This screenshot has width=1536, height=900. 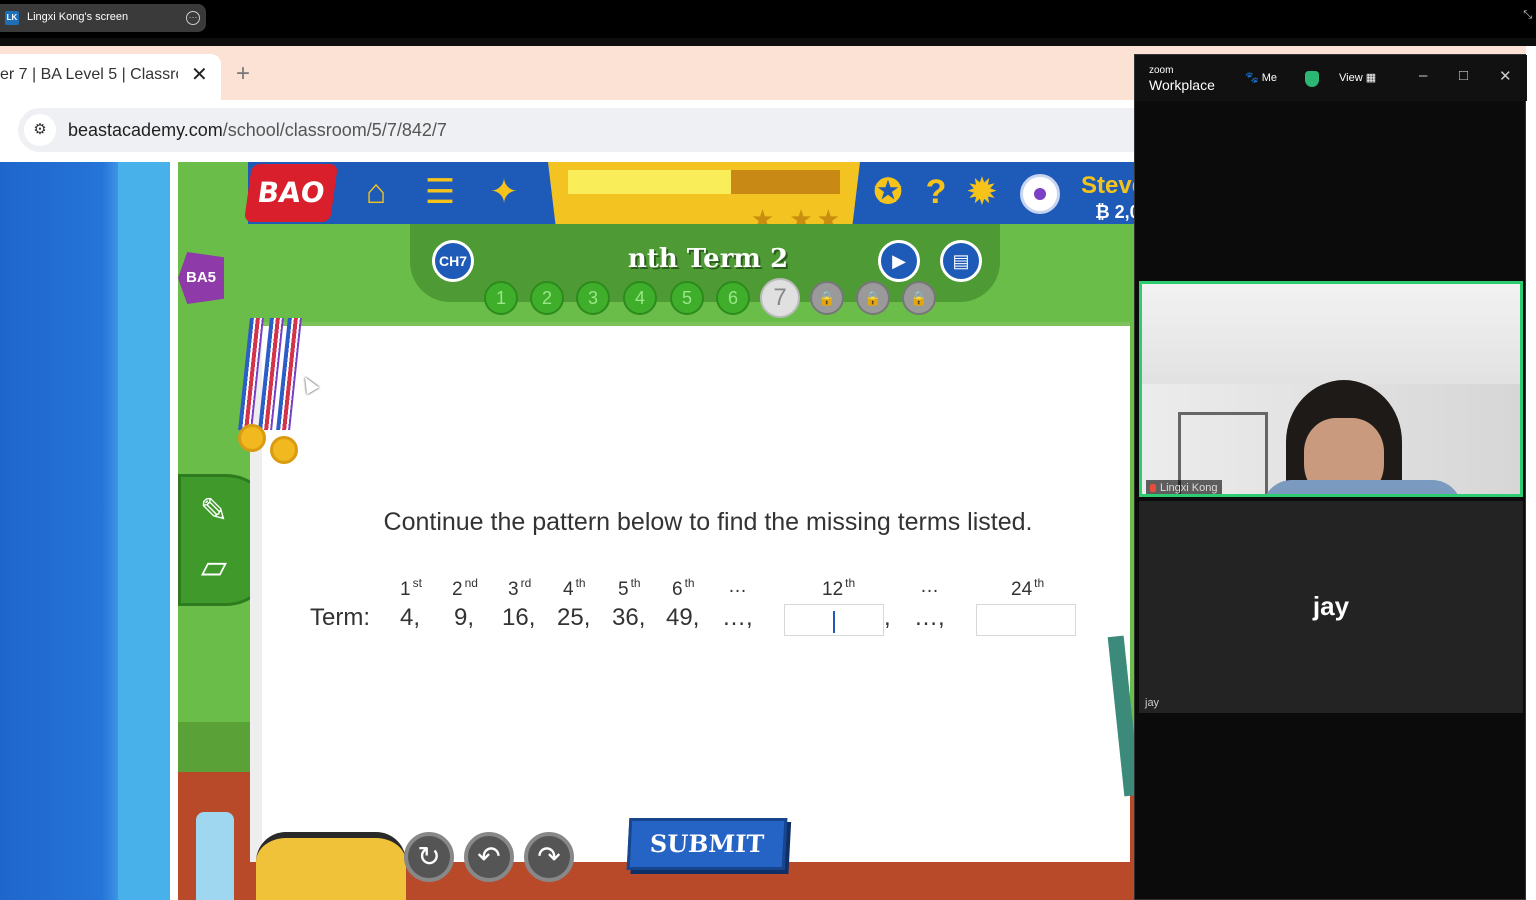 I want to click on minimize-icon: –, so click(x=1423, y=75).